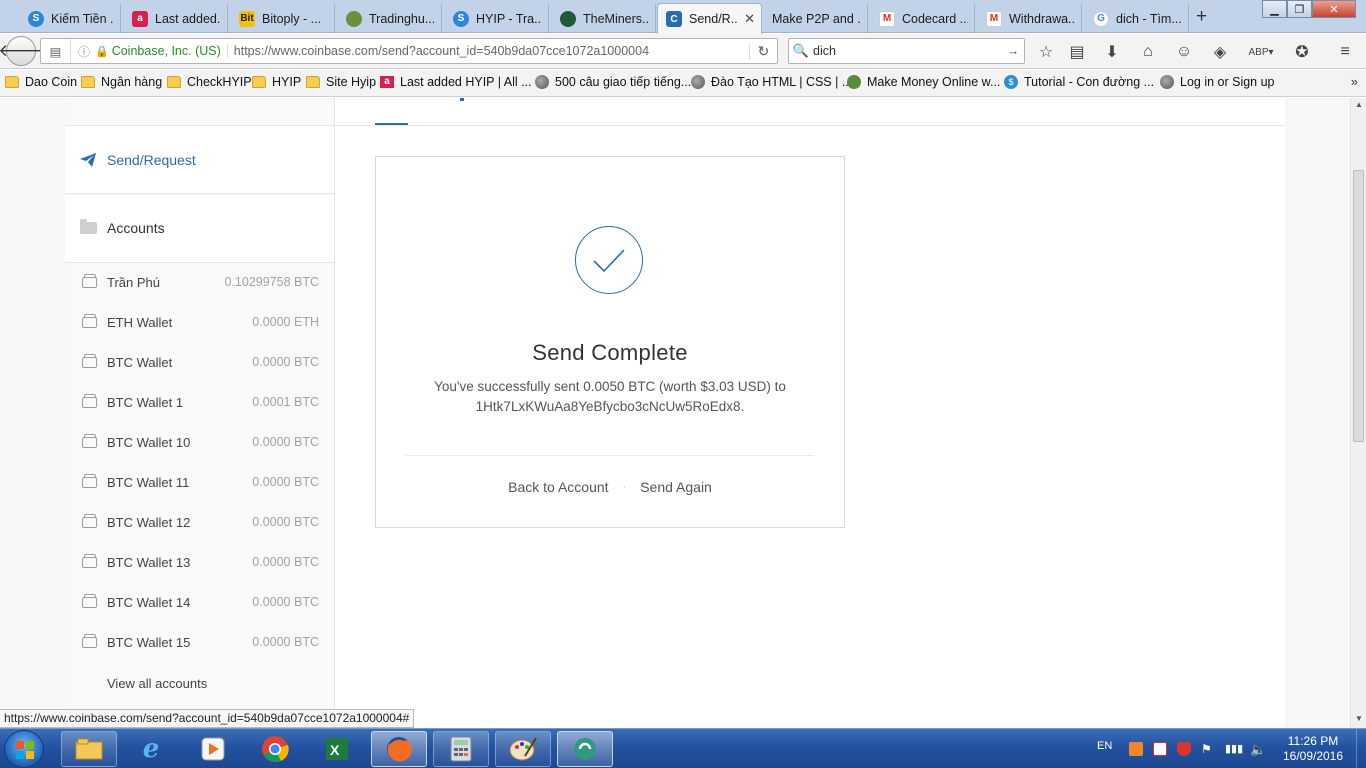 Image resolution: width=1366 pixels, height=768 pixels. Describe the element at coordinates (1258, 749) in the screenshot. I see `volume-icon: 🔈` at that location.